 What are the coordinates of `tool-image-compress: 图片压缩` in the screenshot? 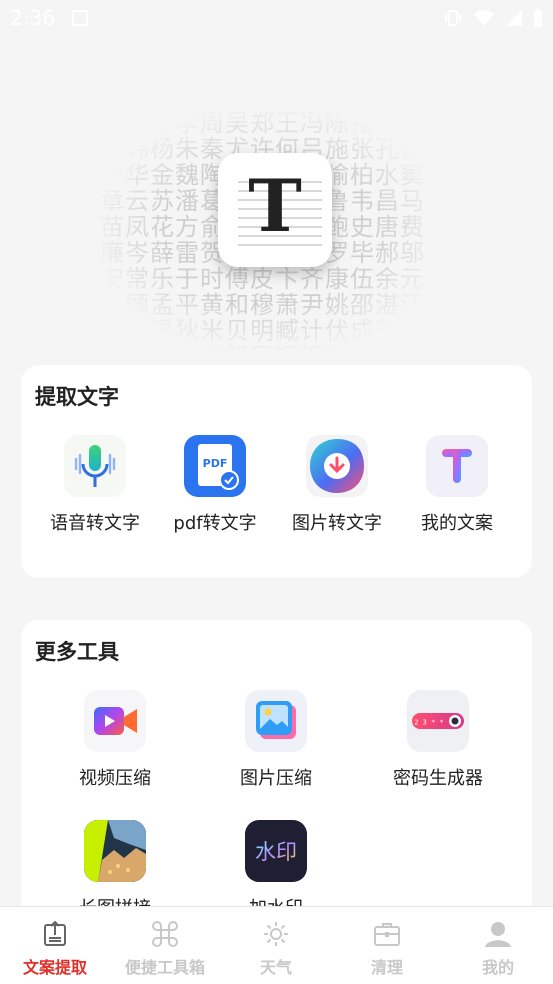 It's located at (276, 740).